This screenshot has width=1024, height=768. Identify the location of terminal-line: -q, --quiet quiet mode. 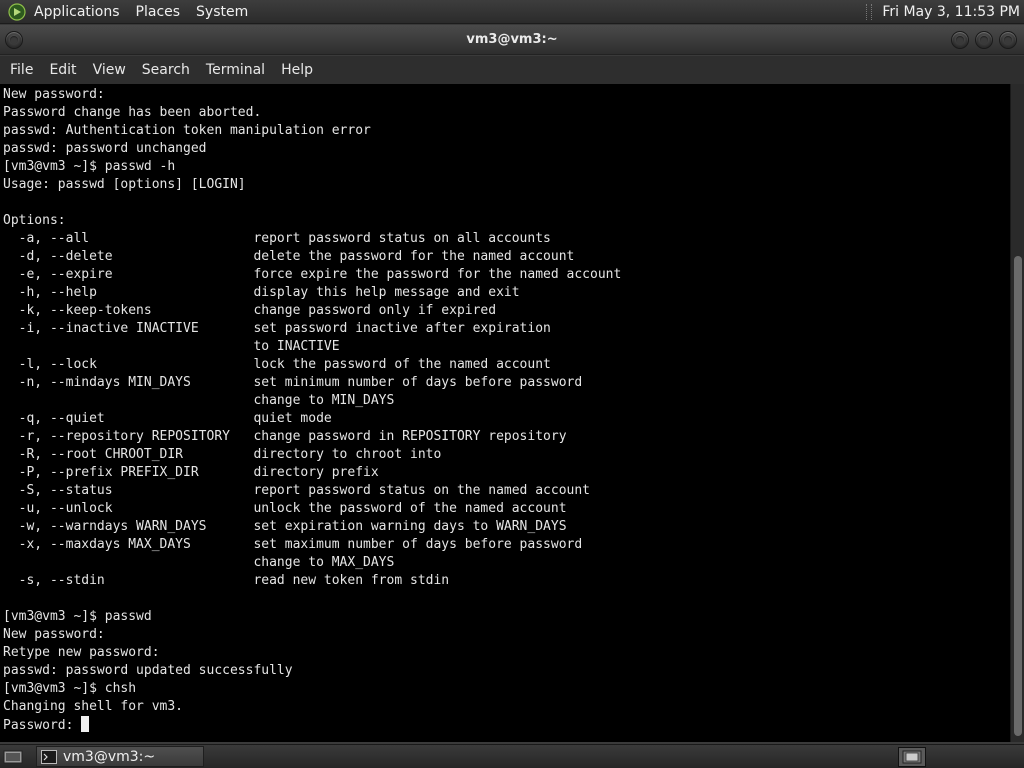
(167, 418).